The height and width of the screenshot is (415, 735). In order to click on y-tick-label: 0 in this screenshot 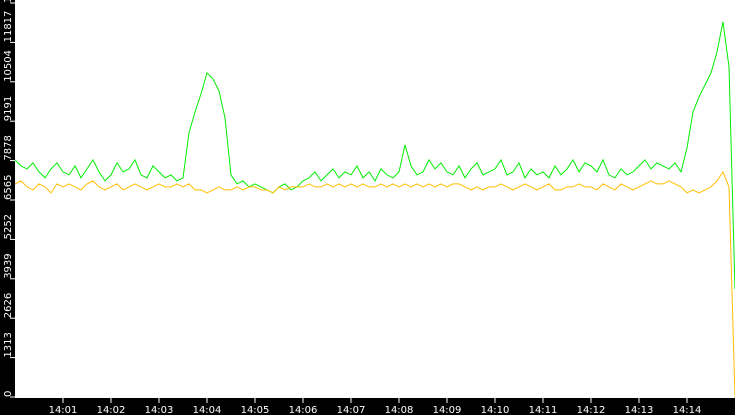, I will do `click(8, 394)`.